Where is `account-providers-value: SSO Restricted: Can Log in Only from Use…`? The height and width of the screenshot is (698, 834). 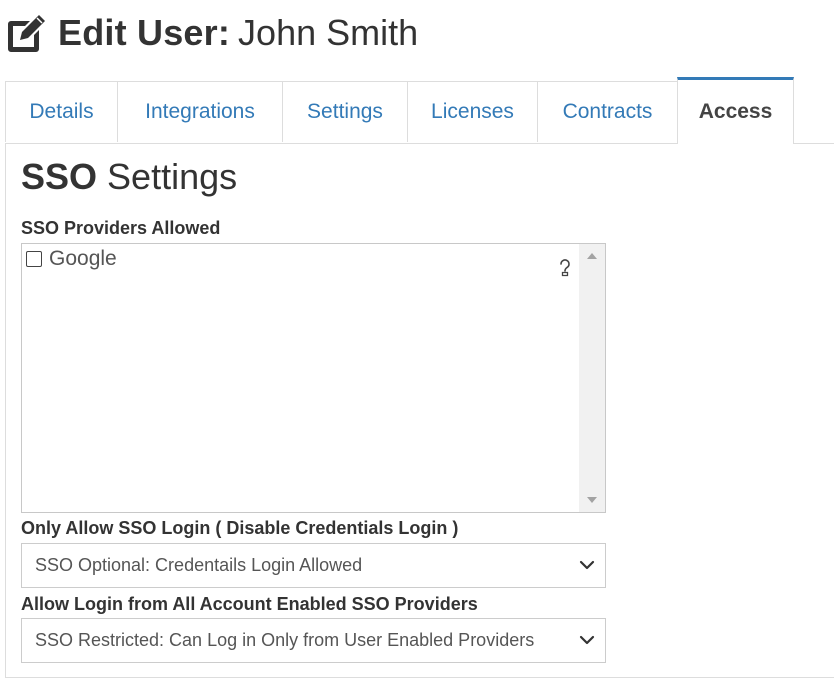
account-providers-value: SSO Restricted: Can Log in Only from Use… is located at coordinates (285, 640).